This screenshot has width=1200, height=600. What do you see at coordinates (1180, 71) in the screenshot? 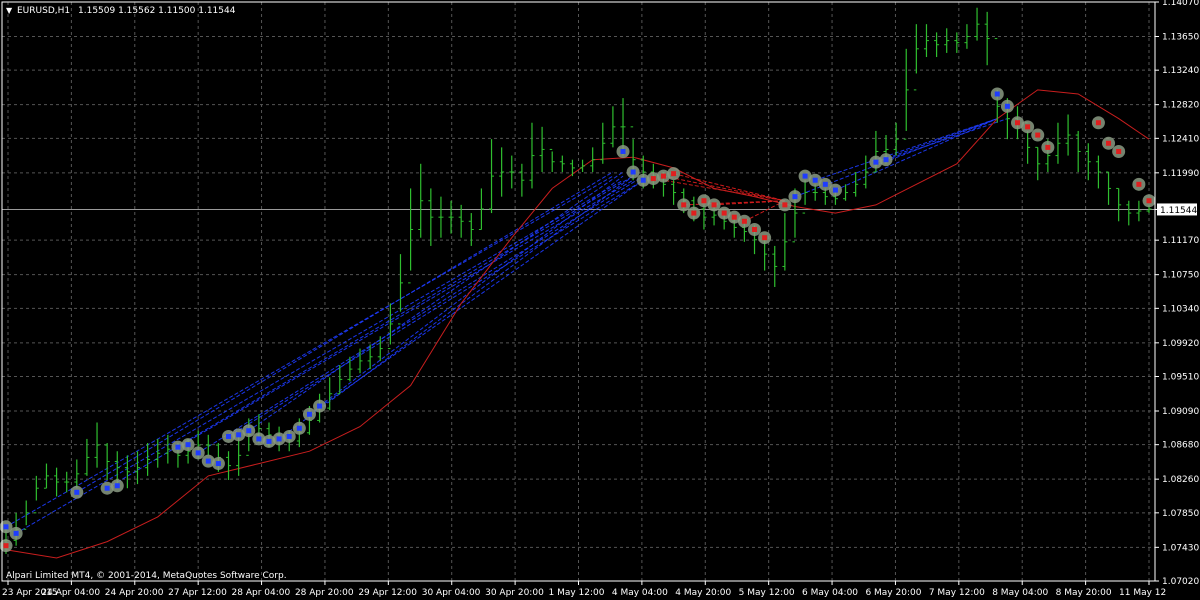
I see `price-tick-label: 1.13240` at bounding box center [1180, 71].